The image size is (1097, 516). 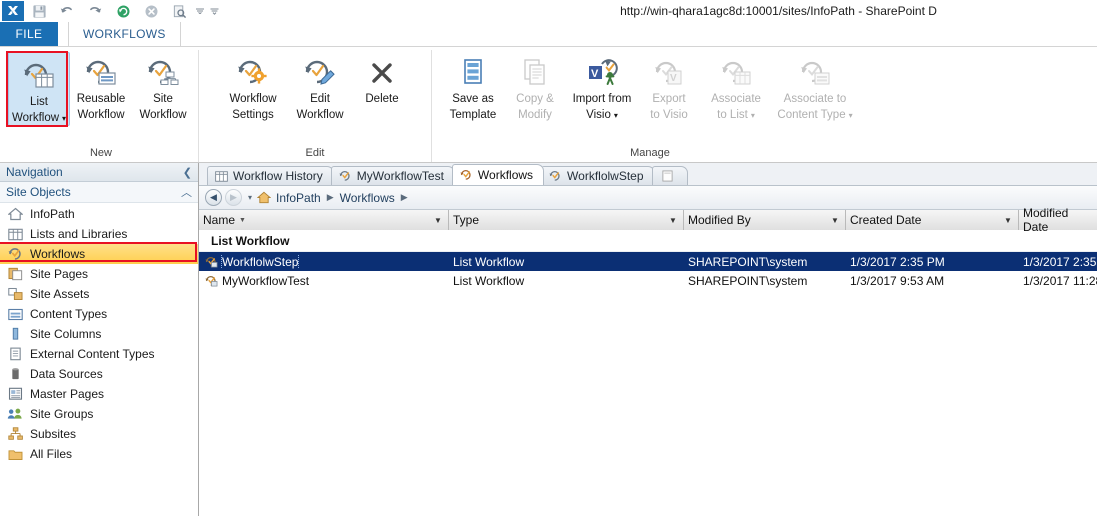 What do you see at coordinates (13, 11) in the screenshot?
I see `sharepoint-designer-icon` at bounding box center [13, 11].